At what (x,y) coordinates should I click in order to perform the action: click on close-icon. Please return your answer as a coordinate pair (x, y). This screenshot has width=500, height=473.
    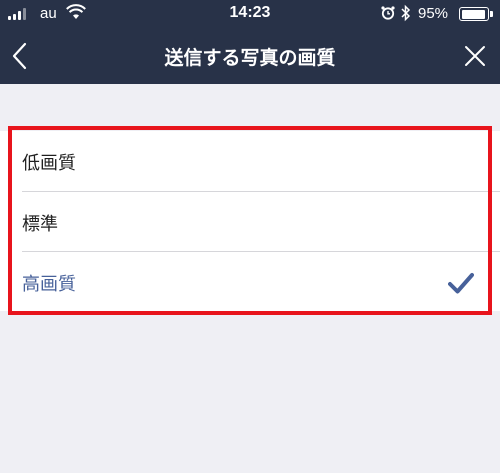
    Looking at the image, I should click on (475, 56).